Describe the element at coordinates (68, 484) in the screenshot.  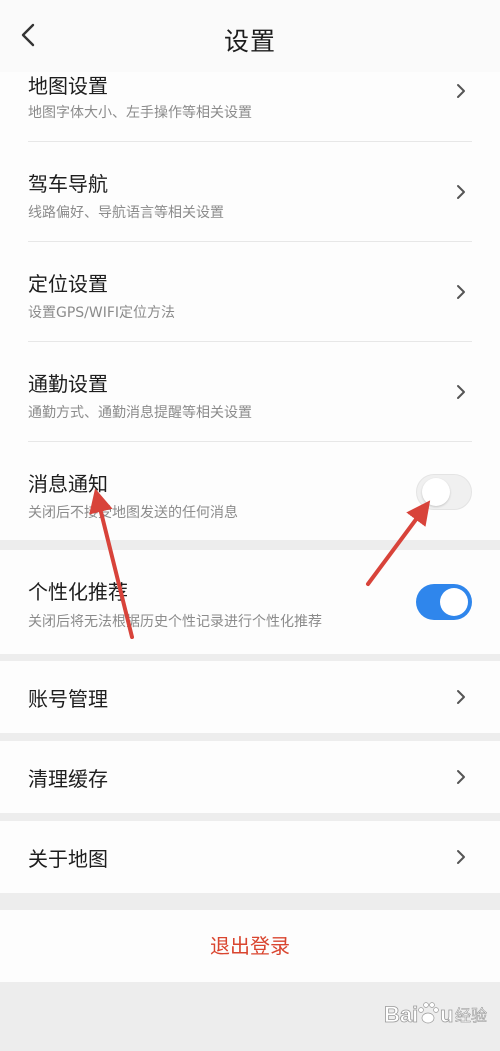
I see `settings-item-title: 消息通知` at that location.